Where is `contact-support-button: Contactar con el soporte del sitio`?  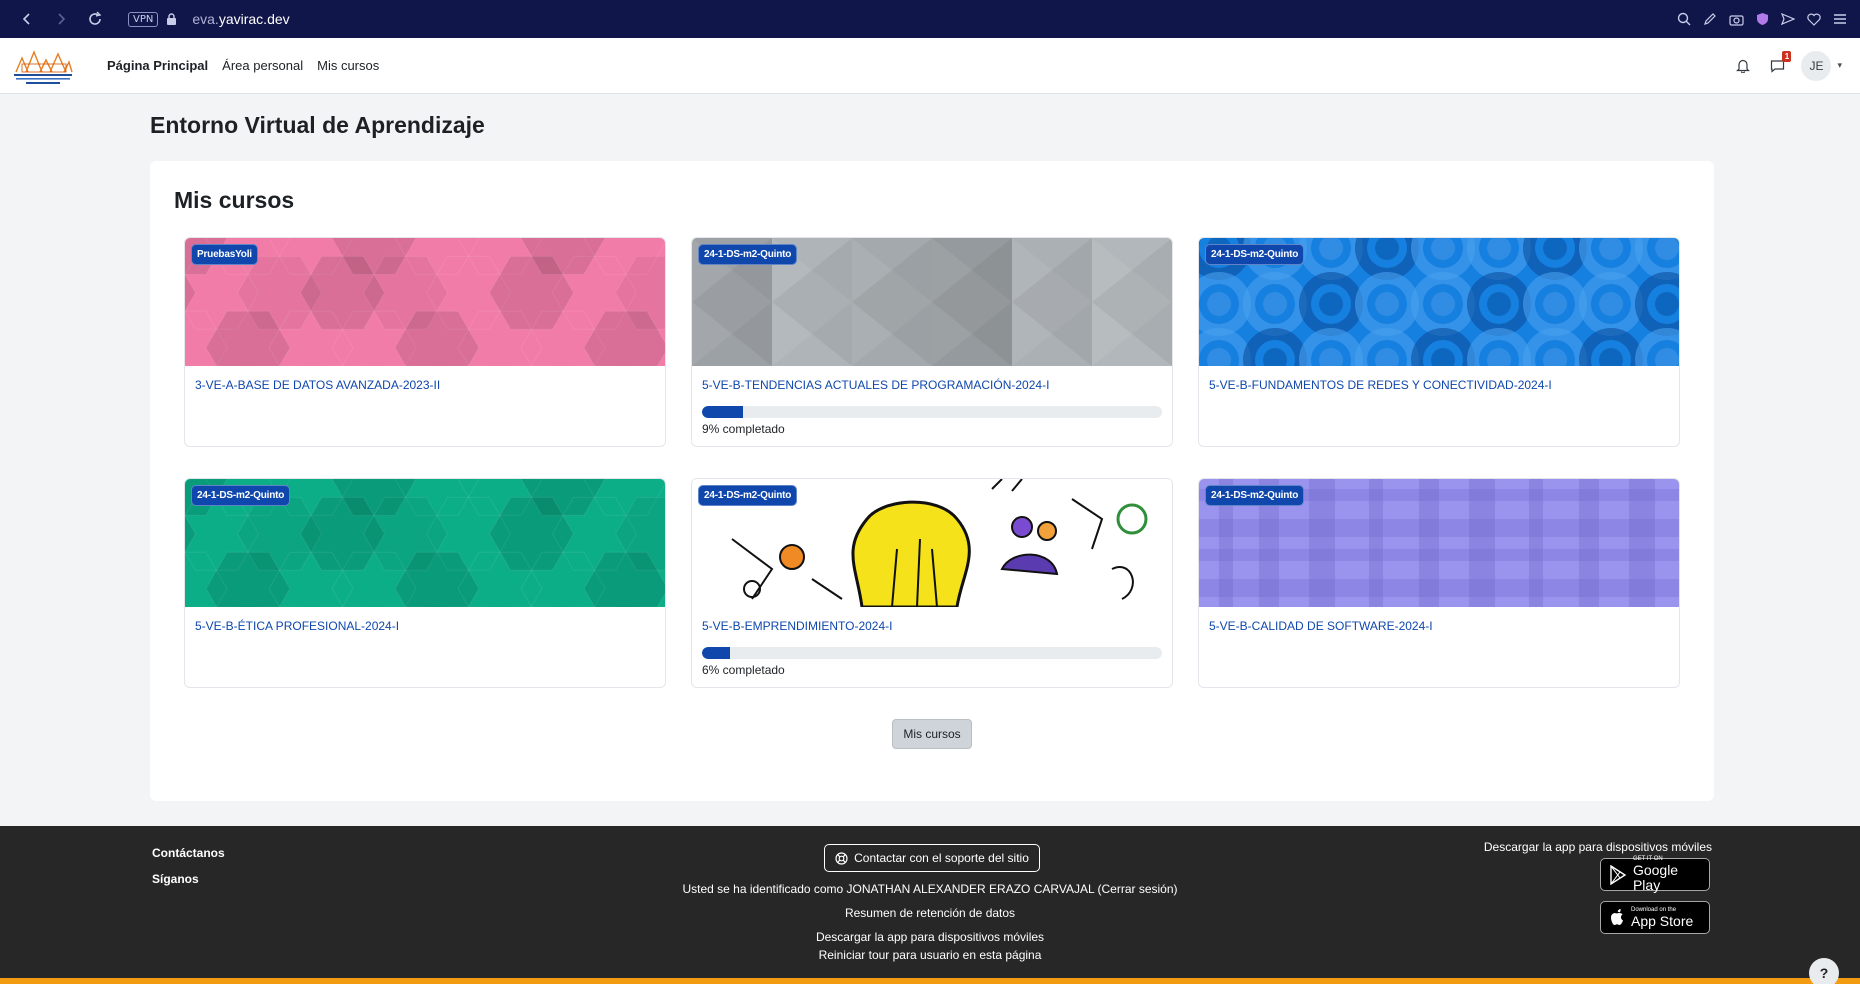 contact-support-button: Contactar con el soporte del sitio is located at coordinates (932, 858).